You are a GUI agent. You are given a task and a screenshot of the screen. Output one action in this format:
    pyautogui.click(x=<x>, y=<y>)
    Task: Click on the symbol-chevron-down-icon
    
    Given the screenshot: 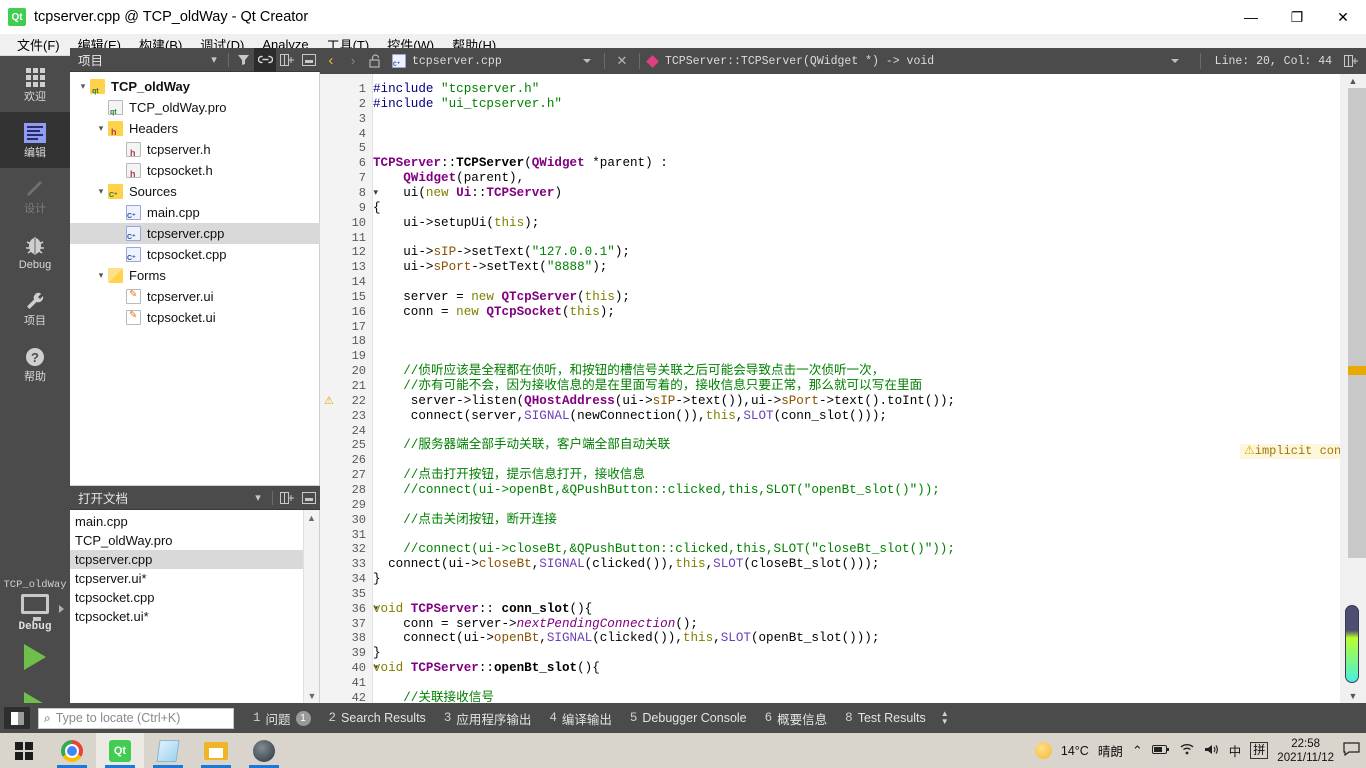 What is the action you would take?
    pyautogui.click(x=1175, y=61)
    